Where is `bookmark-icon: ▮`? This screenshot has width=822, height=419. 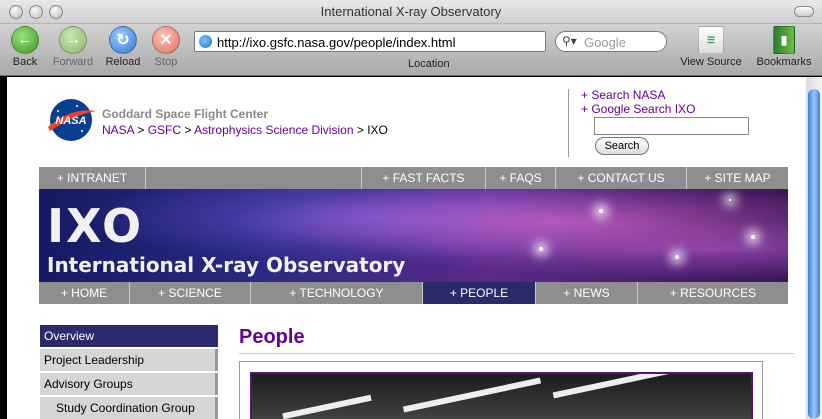
bookmark-icon: ▮ is located at coordinates (784, 40).